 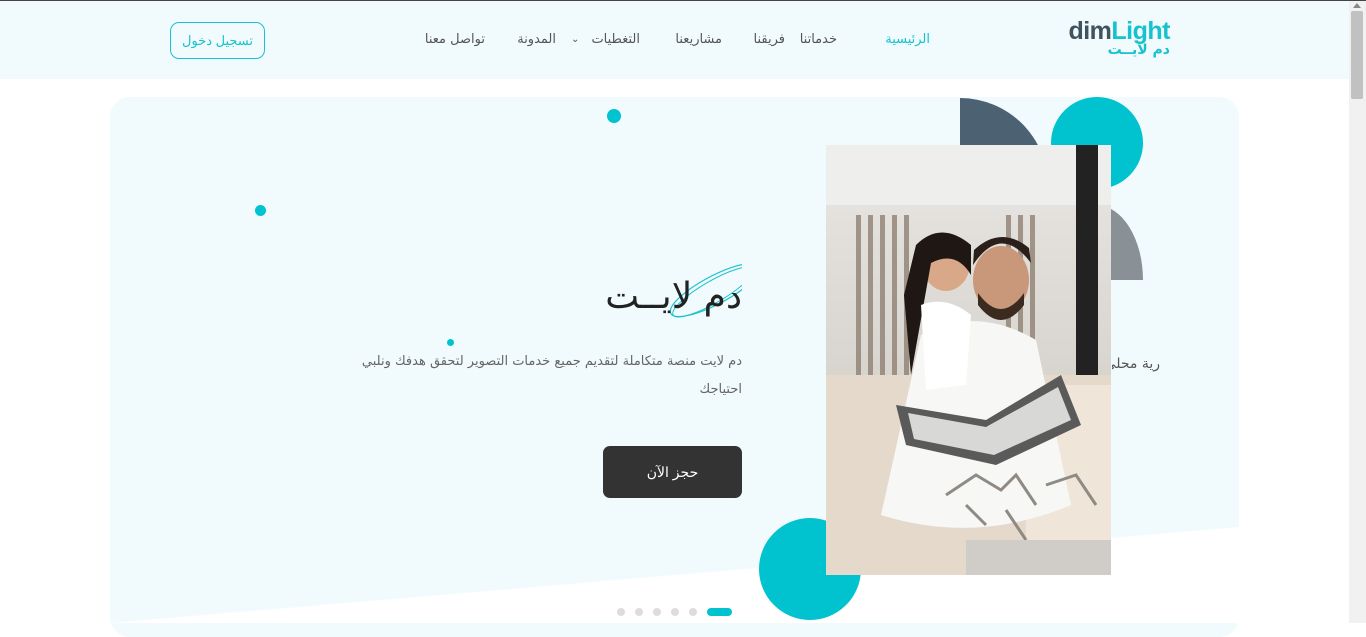 I want to click on scroll-up-arrow-icon, so click(x=1357, y=5).